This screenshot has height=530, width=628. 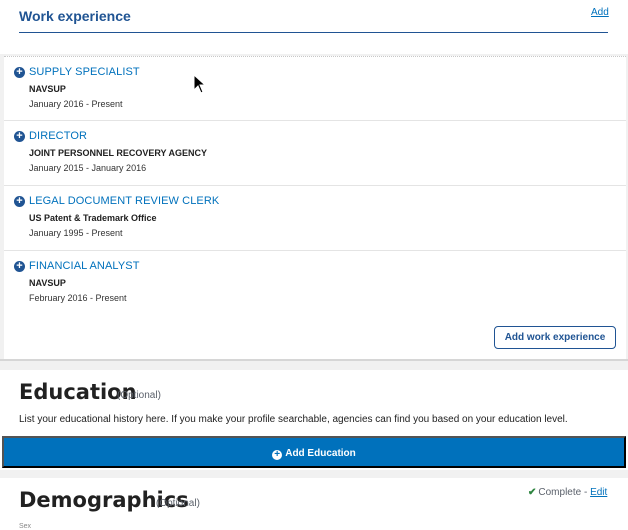 I want to click on job-title-link: FINANCIAL ANALYST, so click(x=84, y=266).